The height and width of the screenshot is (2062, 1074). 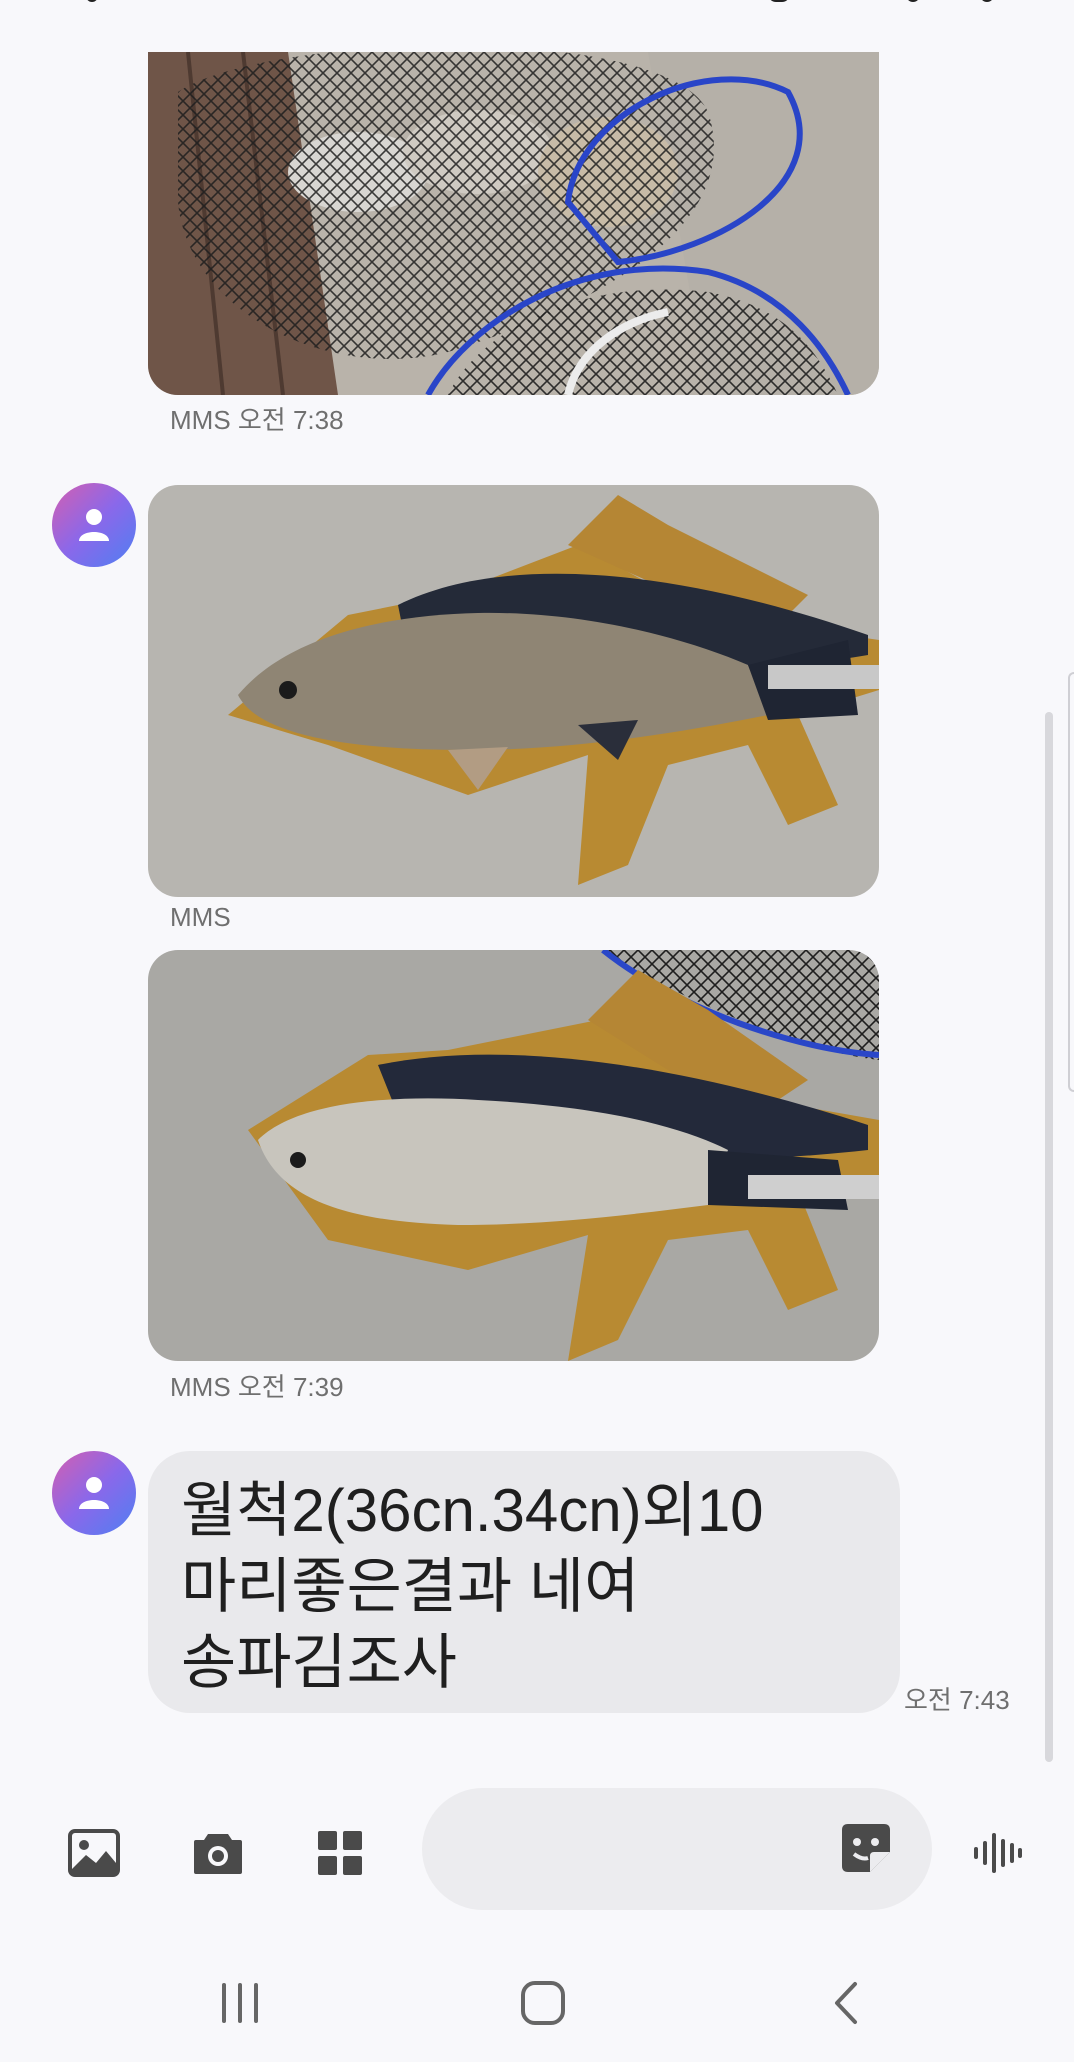 What do you see at coordinates (472, 1586) in the screenshot?
I see `message-text: 월척2(36cn.34cn)외10 마리좋은결과 네여 송파김조사` at bounding box center [472, 1586].